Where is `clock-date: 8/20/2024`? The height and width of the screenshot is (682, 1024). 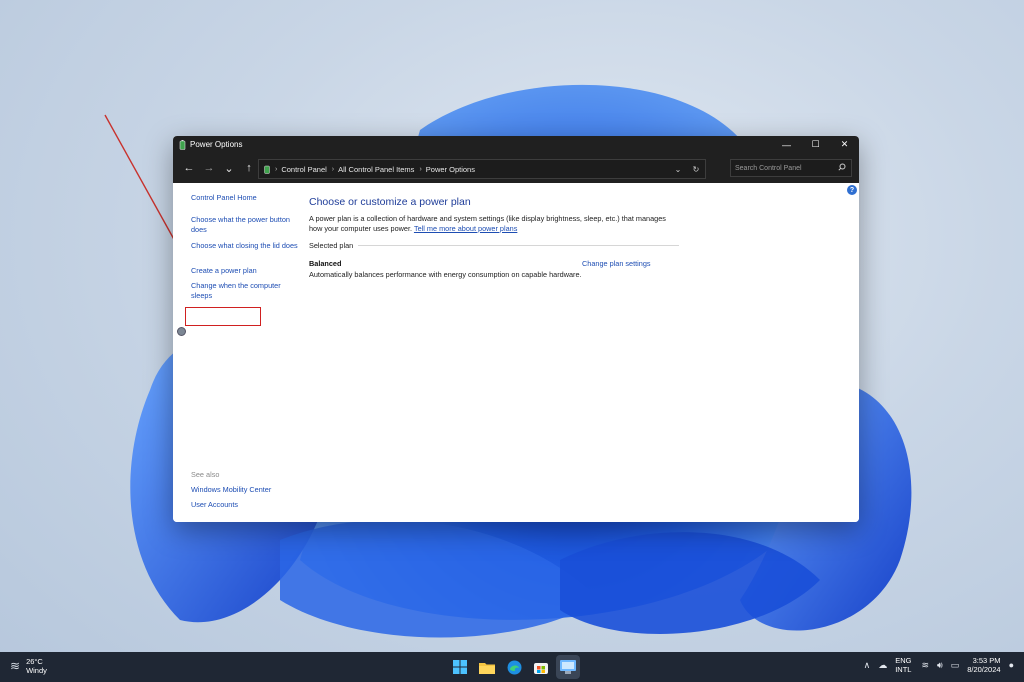
clock-date: 8/20/2024 is located at coordinates (984, 669).